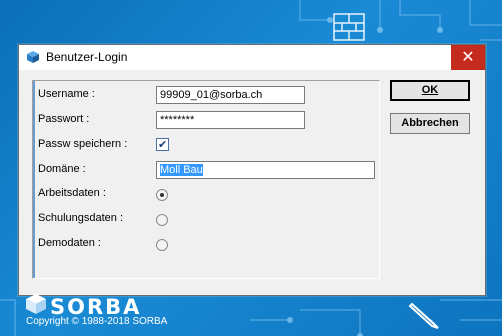  I want to click on cancel-button-label: Abbrechen, so click(430, 123).